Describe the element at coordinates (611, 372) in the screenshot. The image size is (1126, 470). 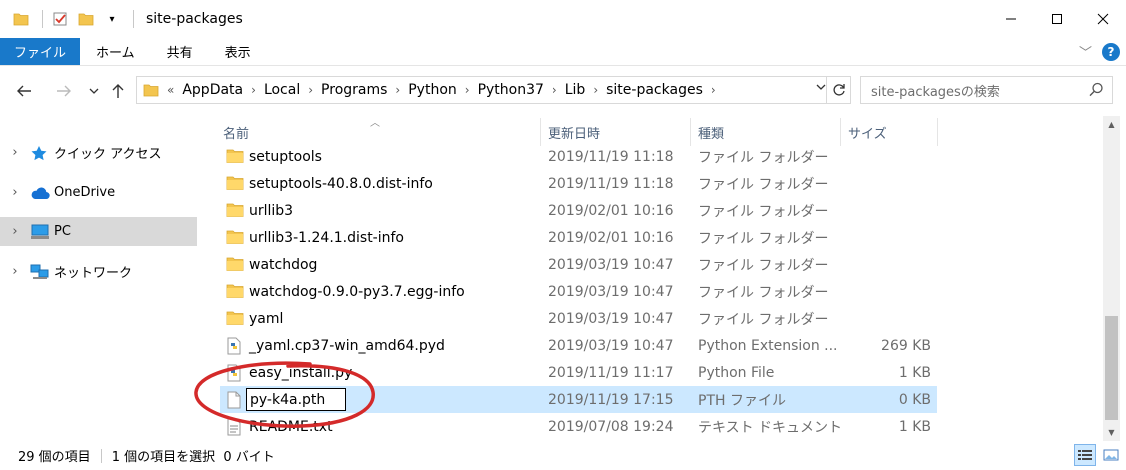
I see `file-date: 2019/11/19 11:17` at that location.